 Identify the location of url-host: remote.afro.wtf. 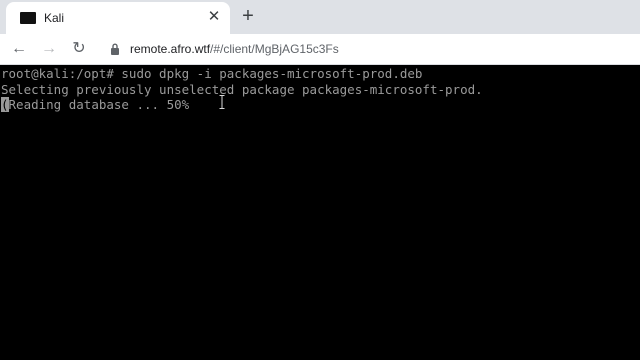
(170, 49).